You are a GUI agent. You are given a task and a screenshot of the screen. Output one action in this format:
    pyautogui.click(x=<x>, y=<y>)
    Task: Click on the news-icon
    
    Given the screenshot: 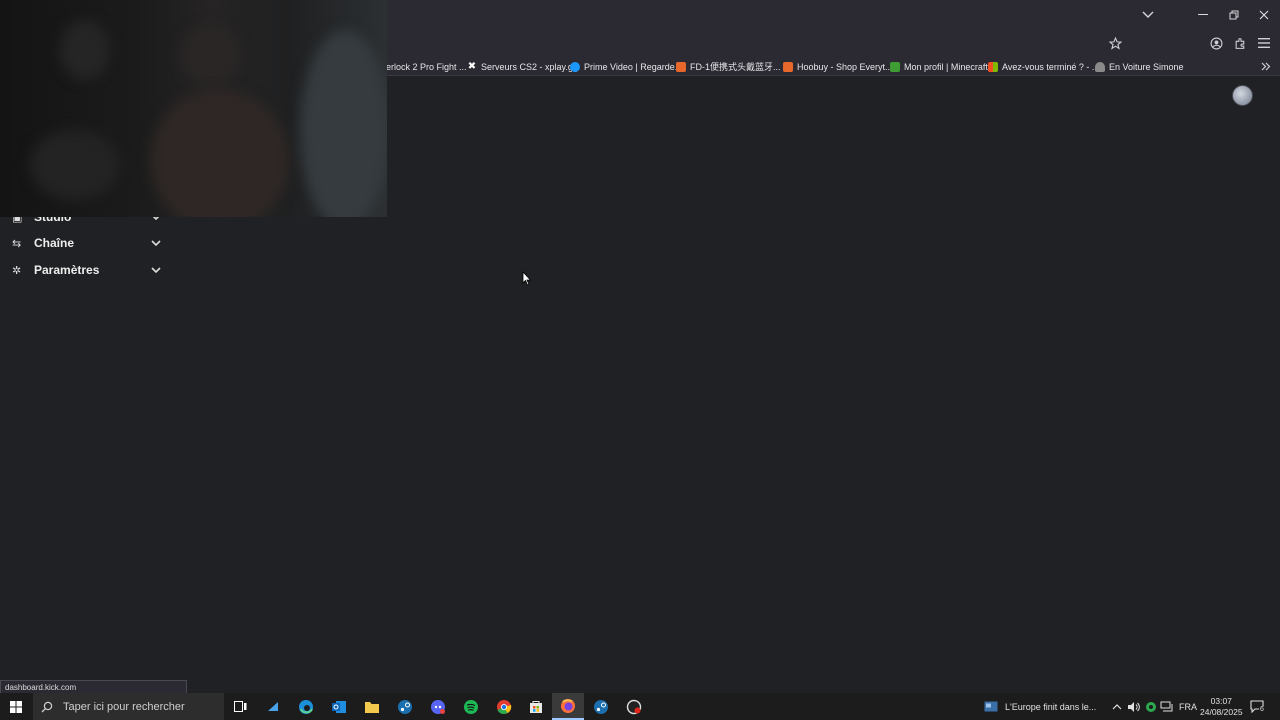 What is the action you would take?
    pyautogui.click(x=991, y=706)
    